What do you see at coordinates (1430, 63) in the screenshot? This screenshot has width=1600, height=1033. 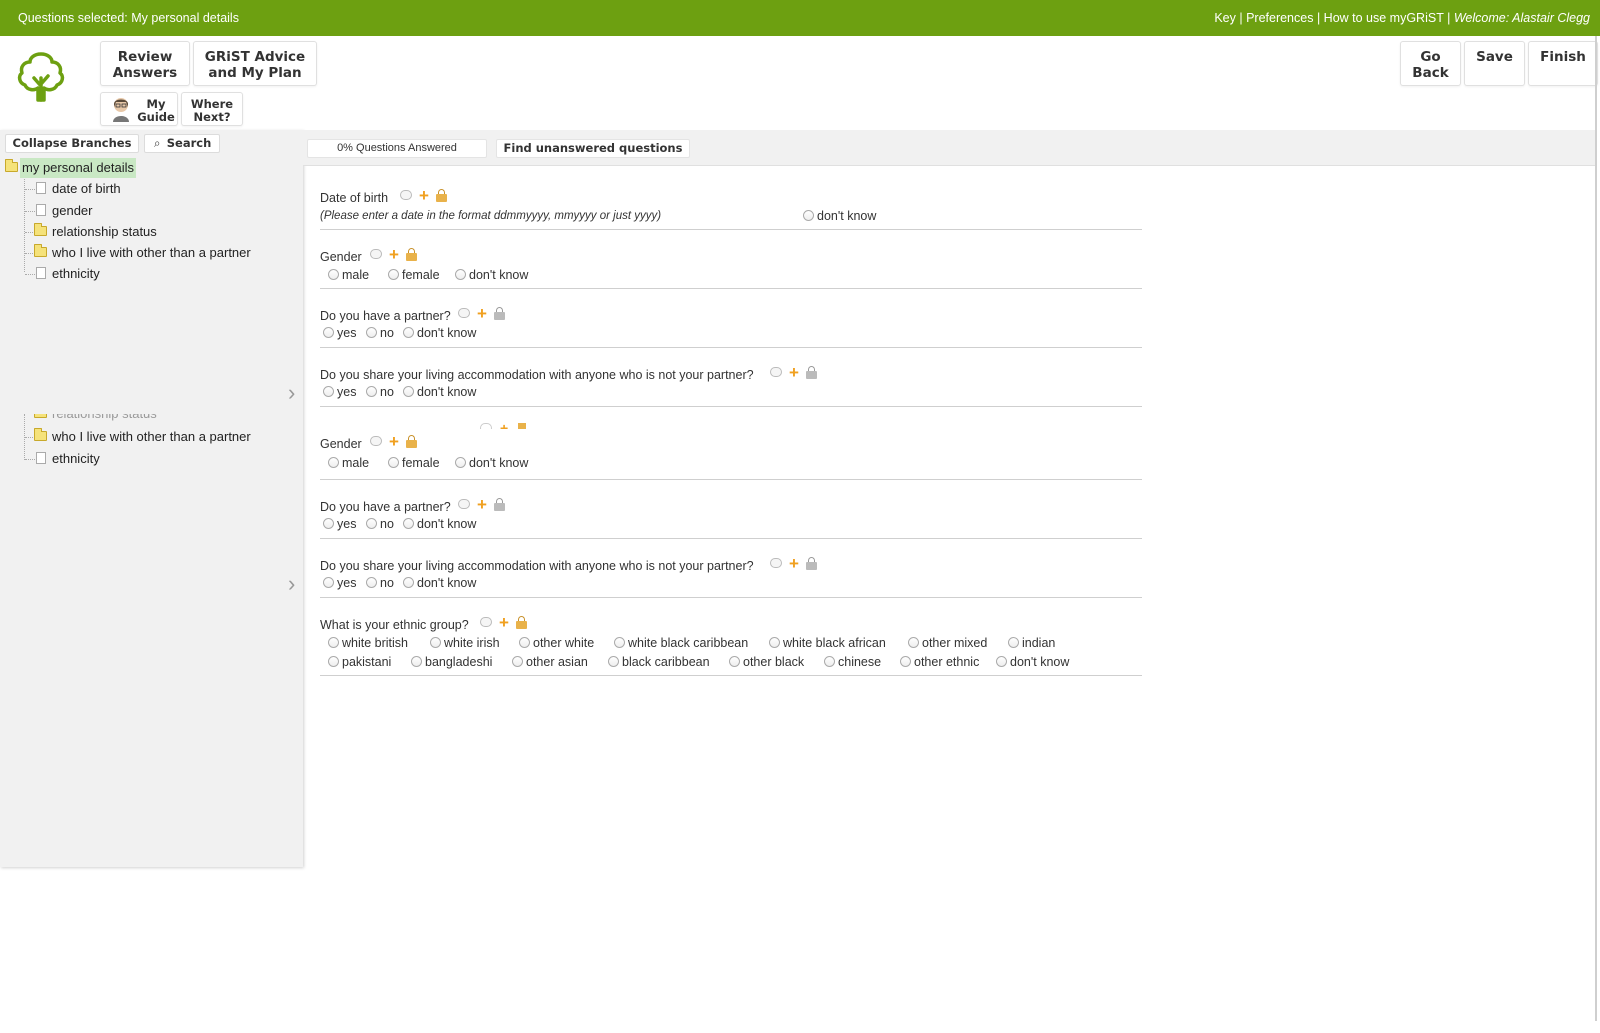 I see `go-back-button: Go Back` at bounding box center [1430, 63].